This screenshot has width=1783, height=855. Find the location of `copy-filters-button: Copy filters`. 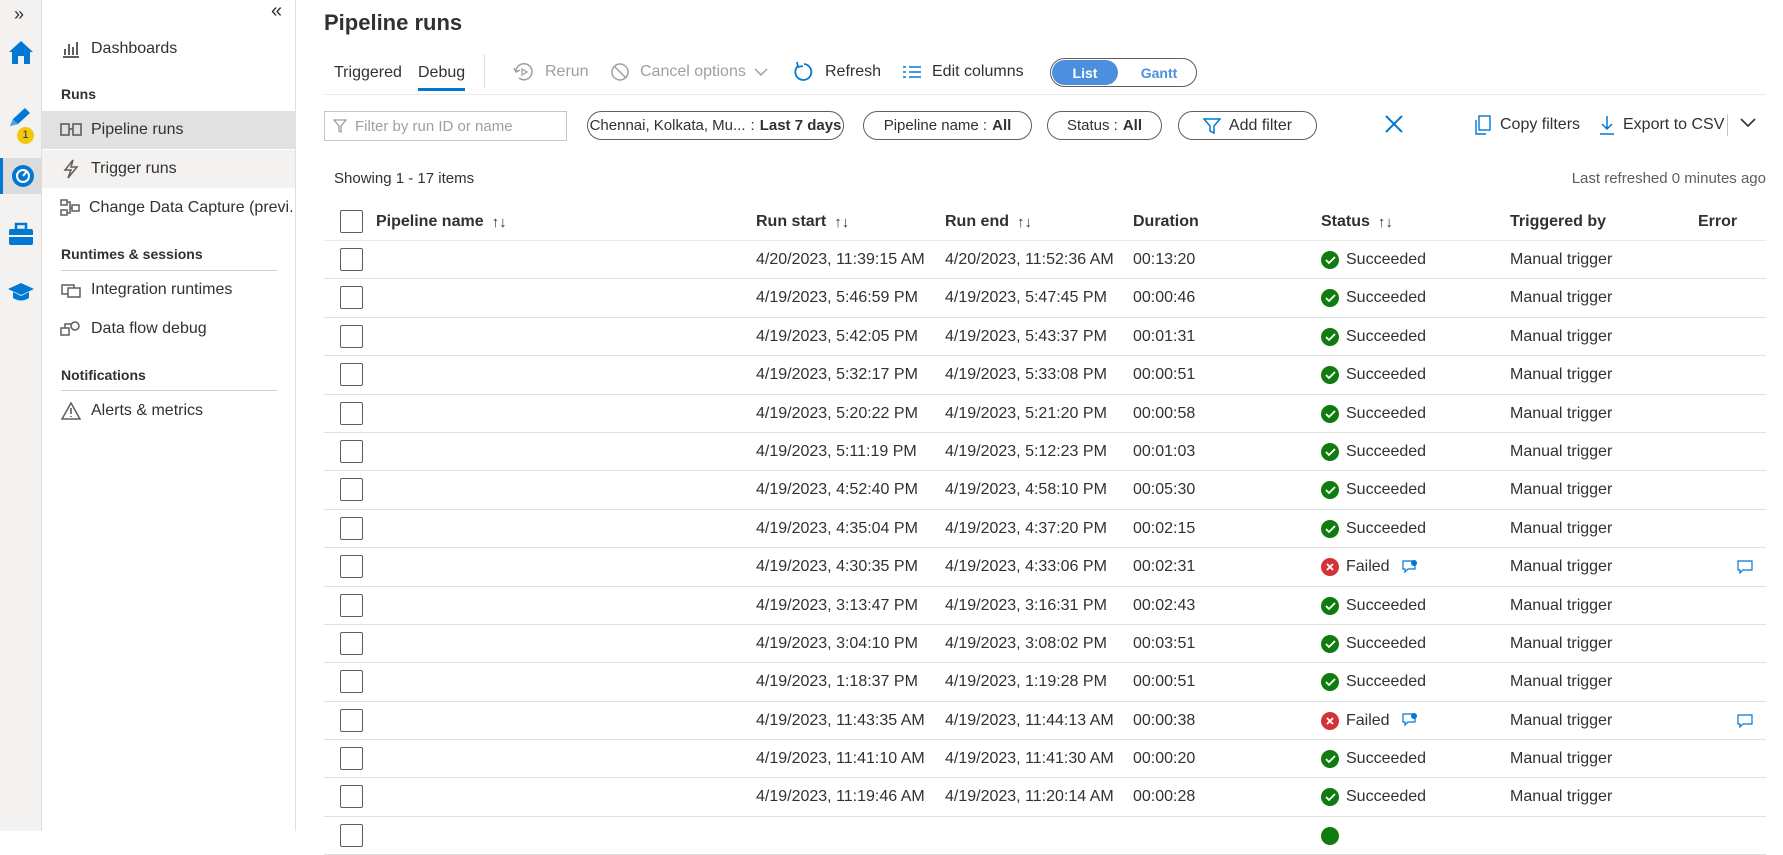

copy-filters-button: Copy filters is located at coordinates (1527, 125).